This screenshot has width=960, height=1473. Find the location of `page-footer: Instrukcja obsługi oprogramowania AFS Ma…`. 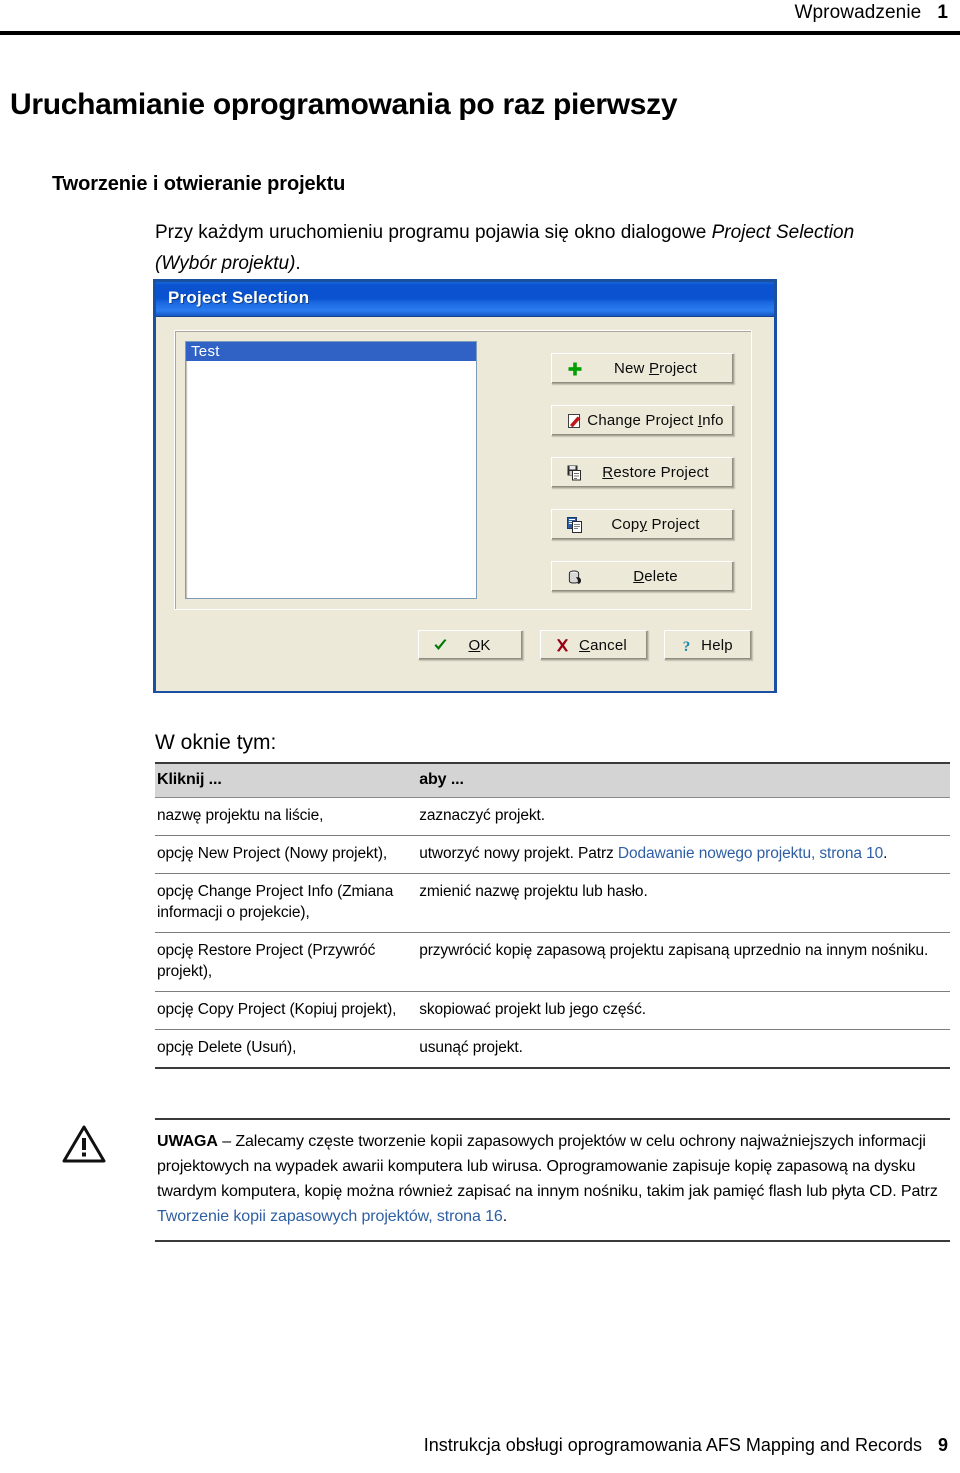

page-footer: Instrukcja obsługi oprogramowania AFS Ma… is located at coordinates (480, 1450).